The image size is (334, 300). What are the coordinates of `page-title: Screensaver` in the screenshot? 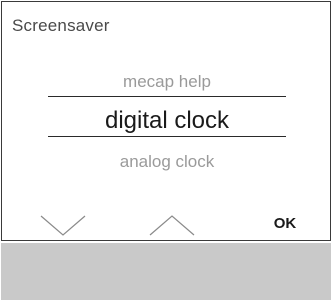 It's located at (61, 25).